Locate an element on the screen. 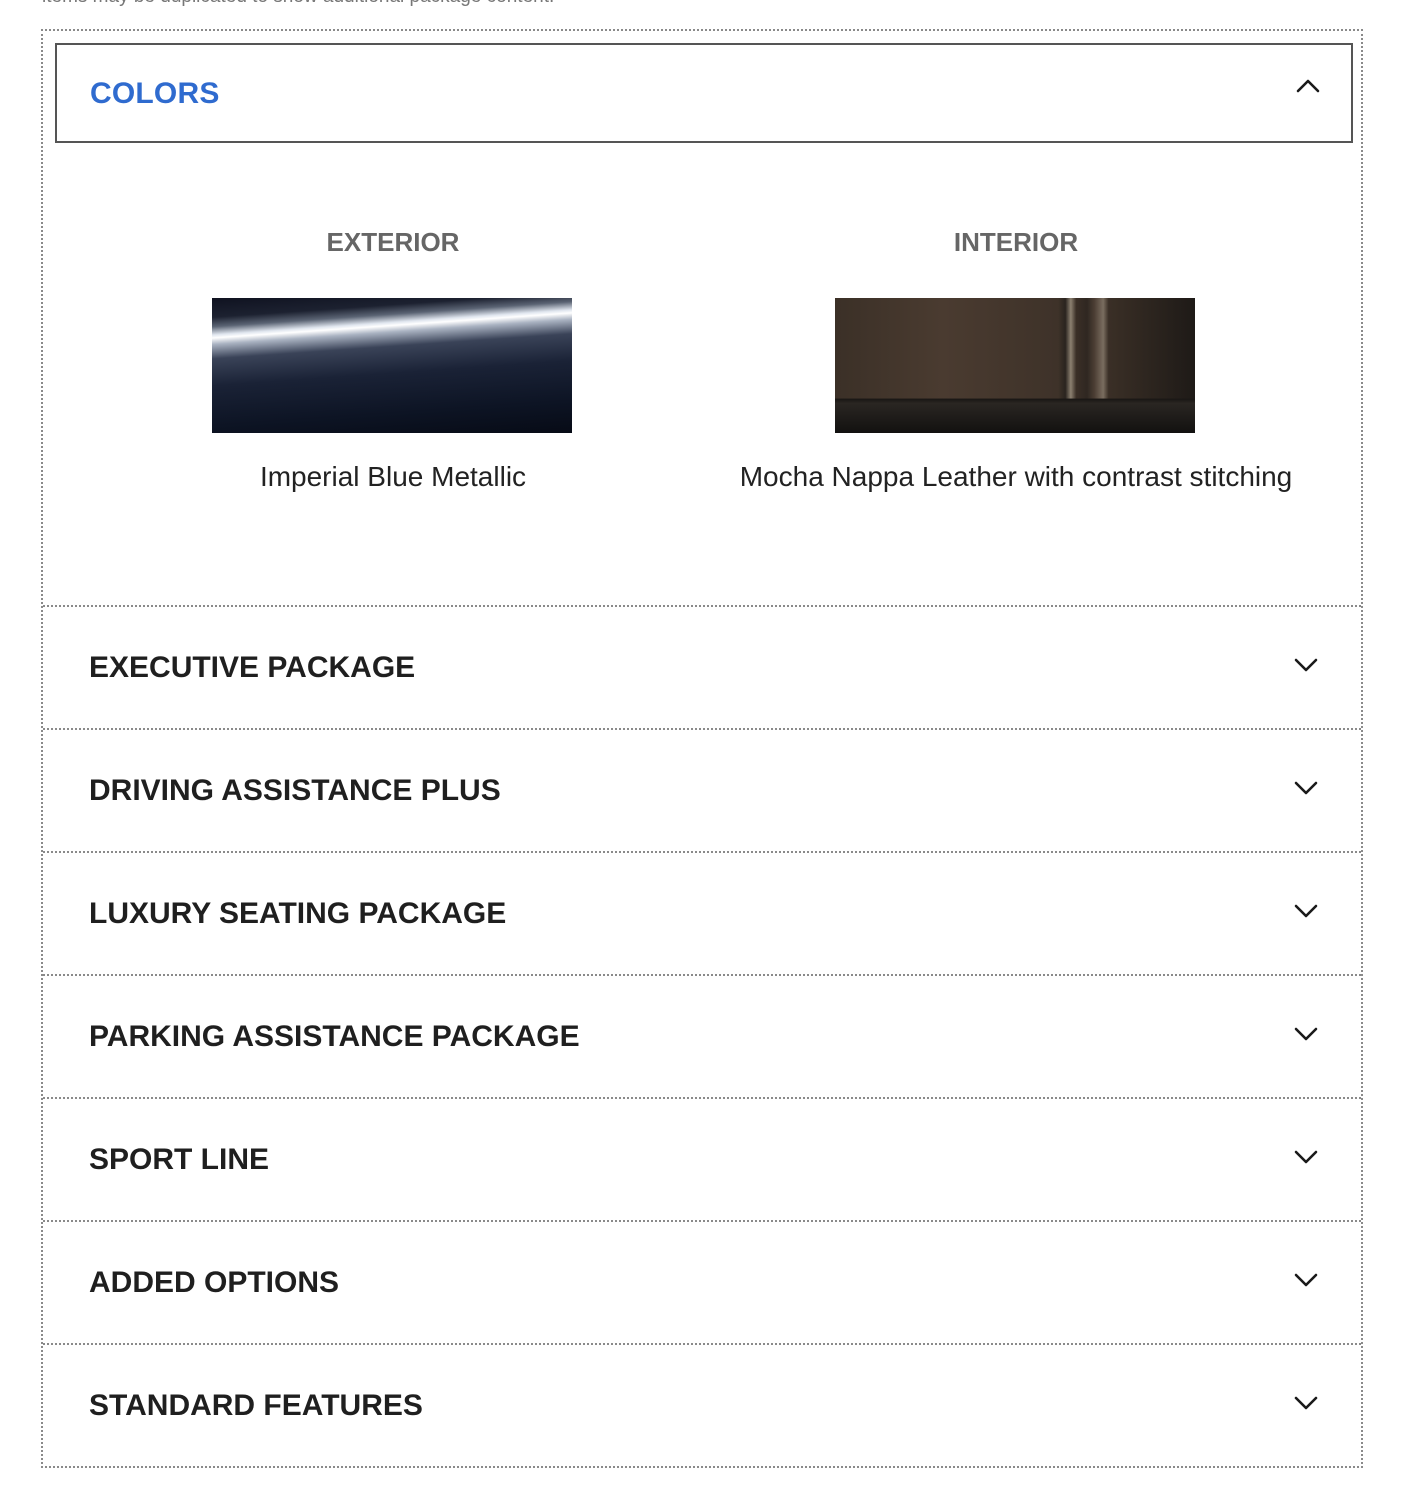 The width and height of the screenshot is (1412, 1500). section-title: SPORT LINE is located at coordinates (179, 1159).